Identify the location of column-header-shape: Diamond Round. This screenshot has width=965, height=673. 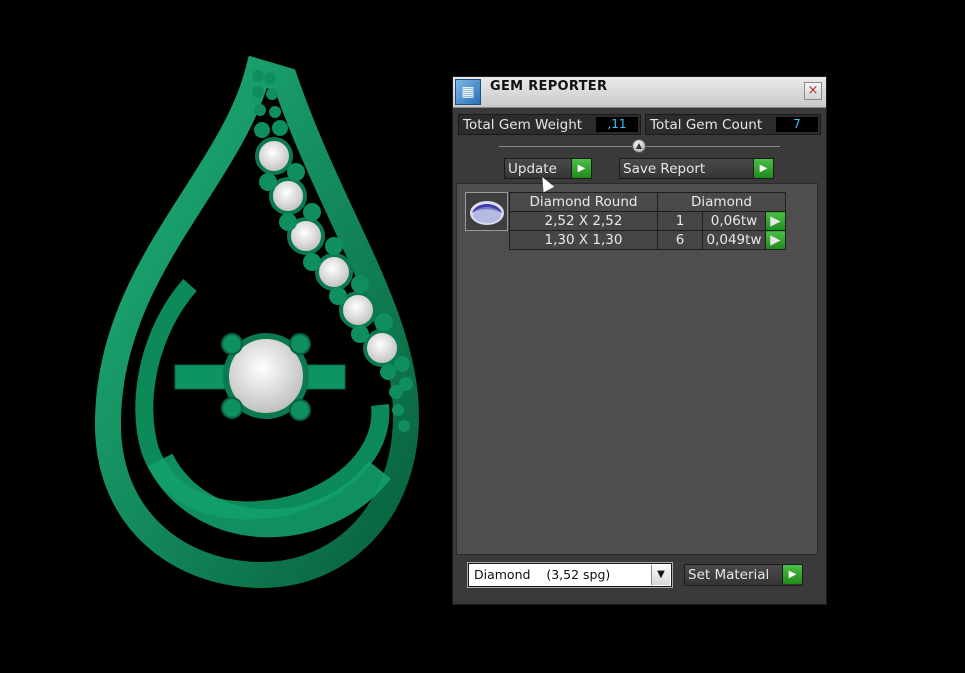
(583, 202).